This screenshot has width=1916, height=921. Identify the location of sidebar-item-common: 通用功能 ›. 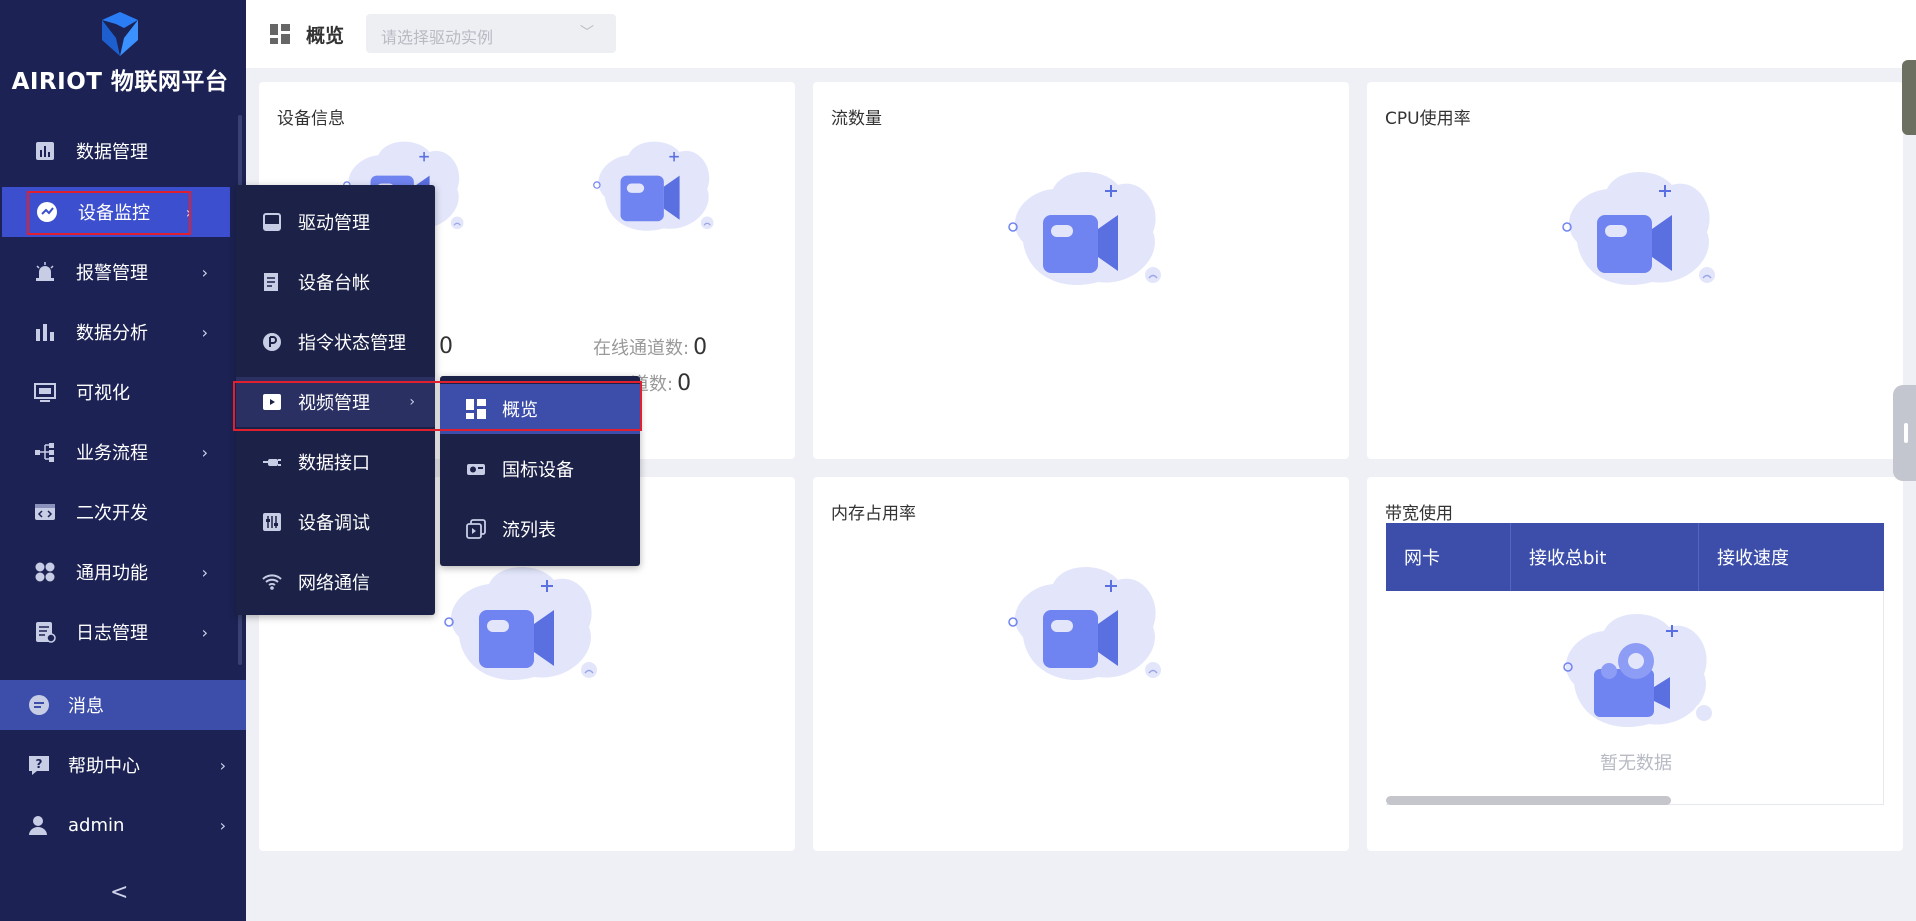
(123, 572).